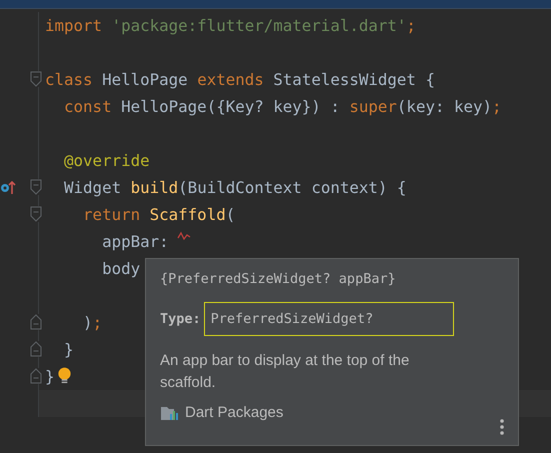 Image resolution: width=551 pixels, height=453 pixels. Describe the element at coordinates (444, 106) in the screenshot. I see `code-token: (key: key)` at that location.